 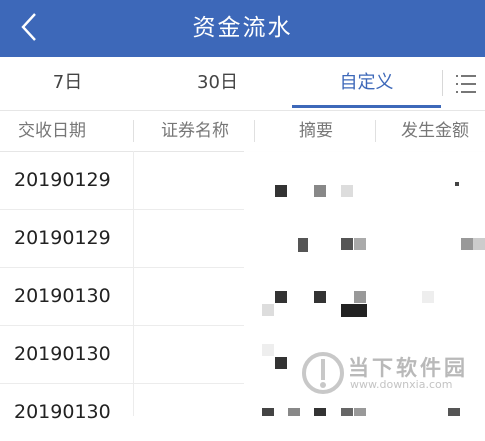 What do you see at coordinates (392, 374) in the screenshot?
I see `watermark: 当下软件园 www.downxia.com` at bounding box center [392, 374].